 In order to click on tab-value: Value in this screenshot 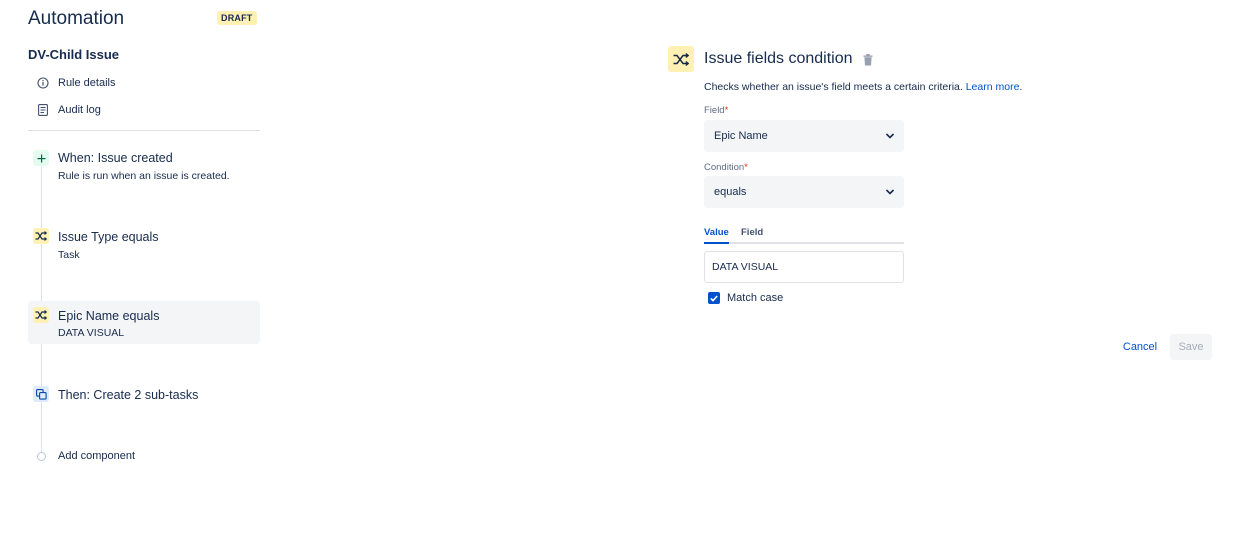, I will do `click(716, 232)`.